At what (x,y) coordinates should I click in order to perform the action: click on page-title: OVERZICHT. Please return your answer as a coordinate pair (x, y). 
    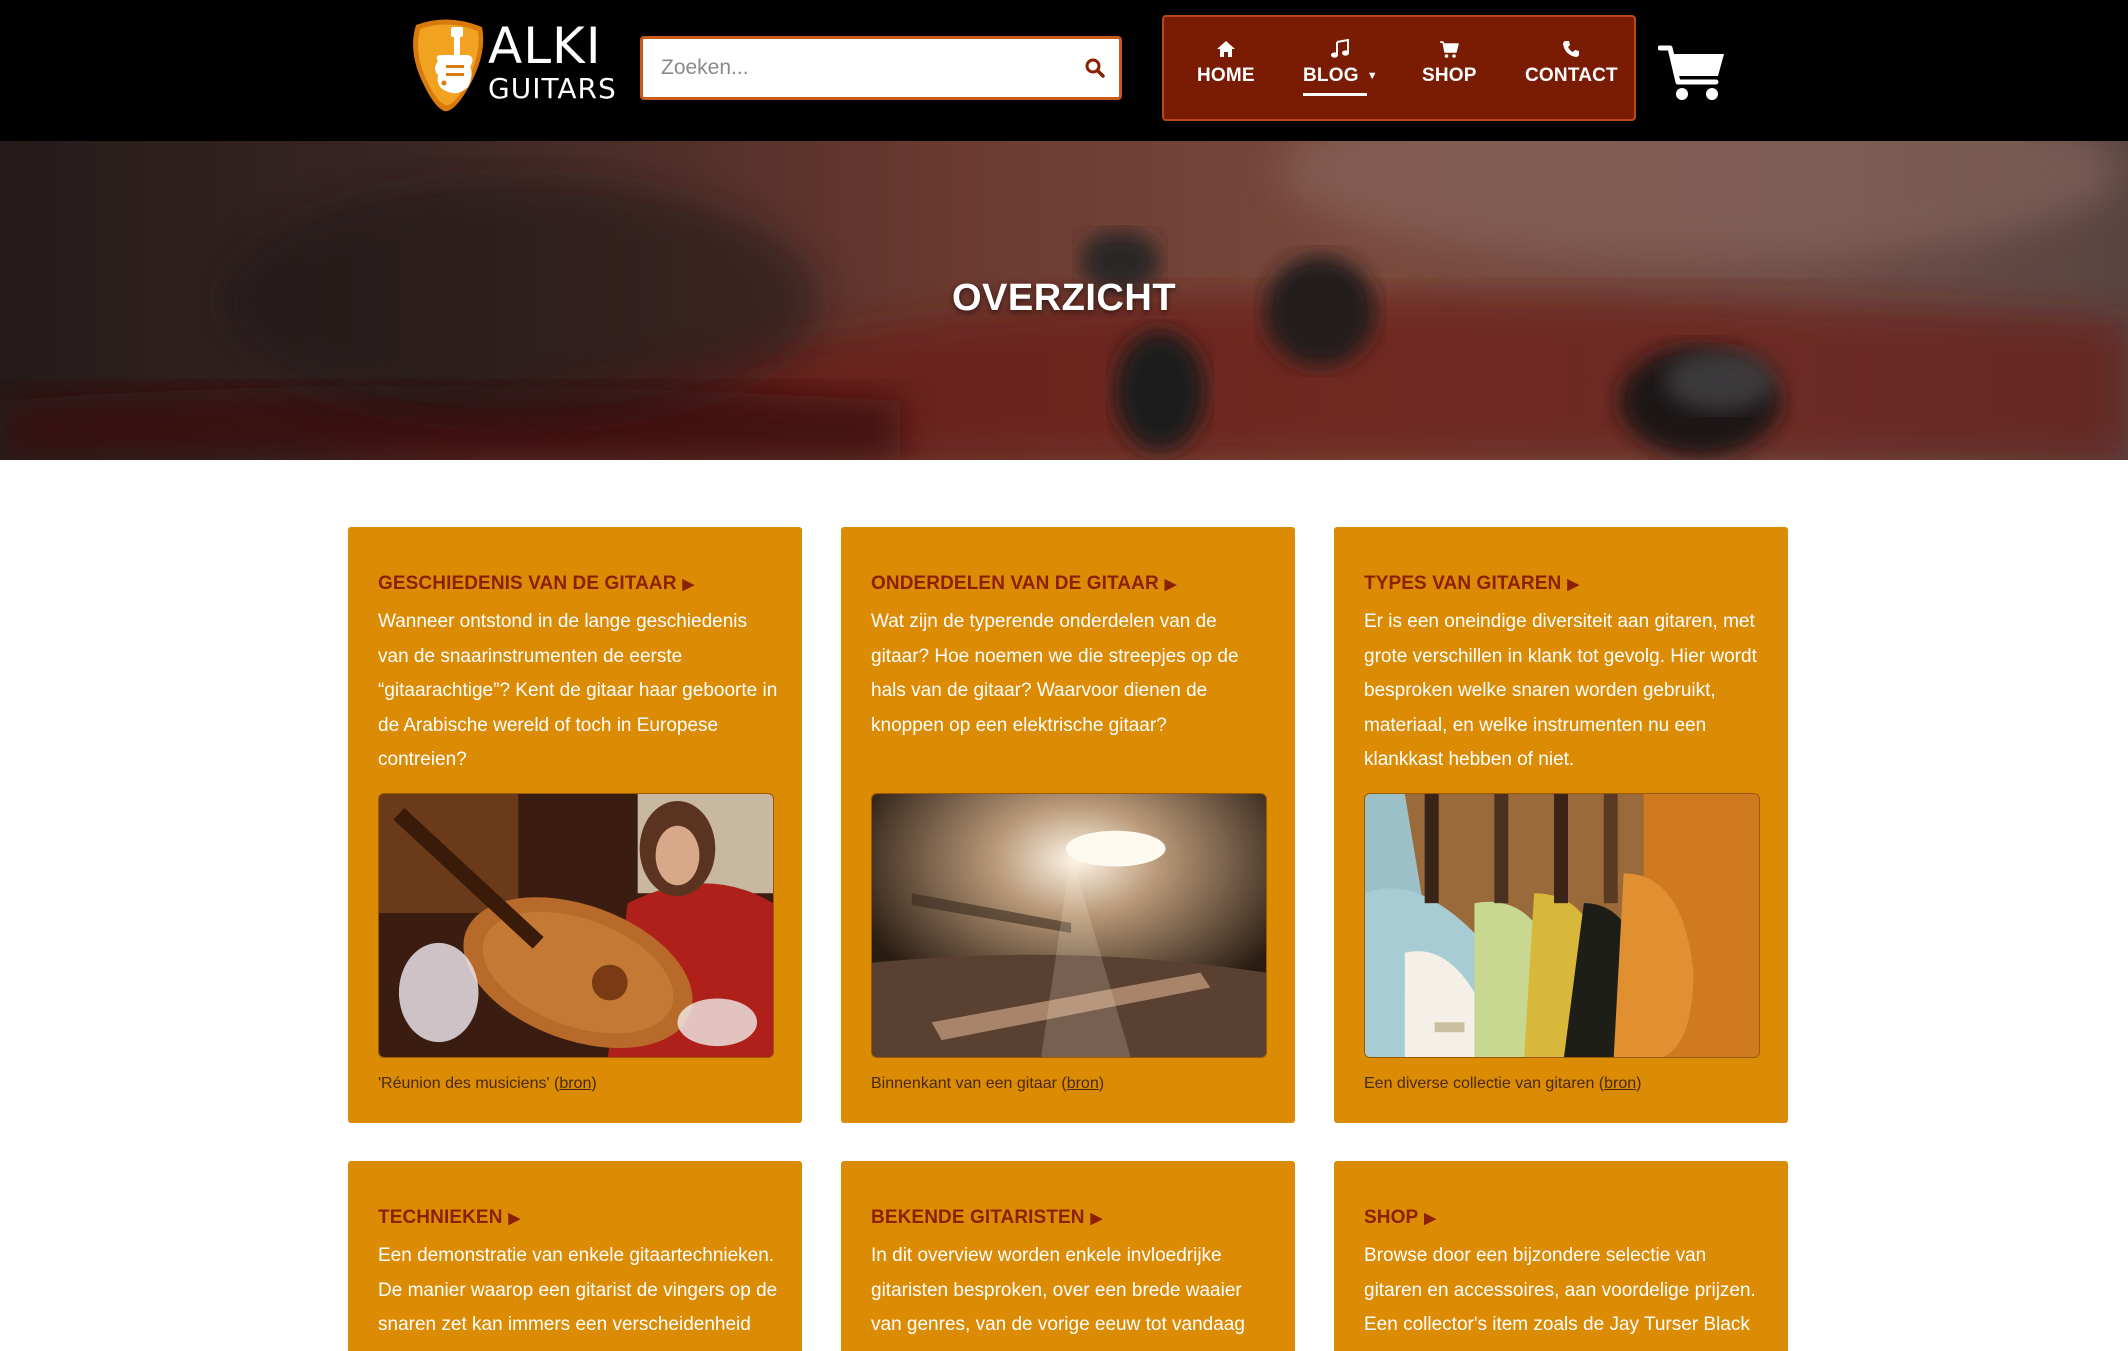
    Looking at the image, I should click on (1064, 298).